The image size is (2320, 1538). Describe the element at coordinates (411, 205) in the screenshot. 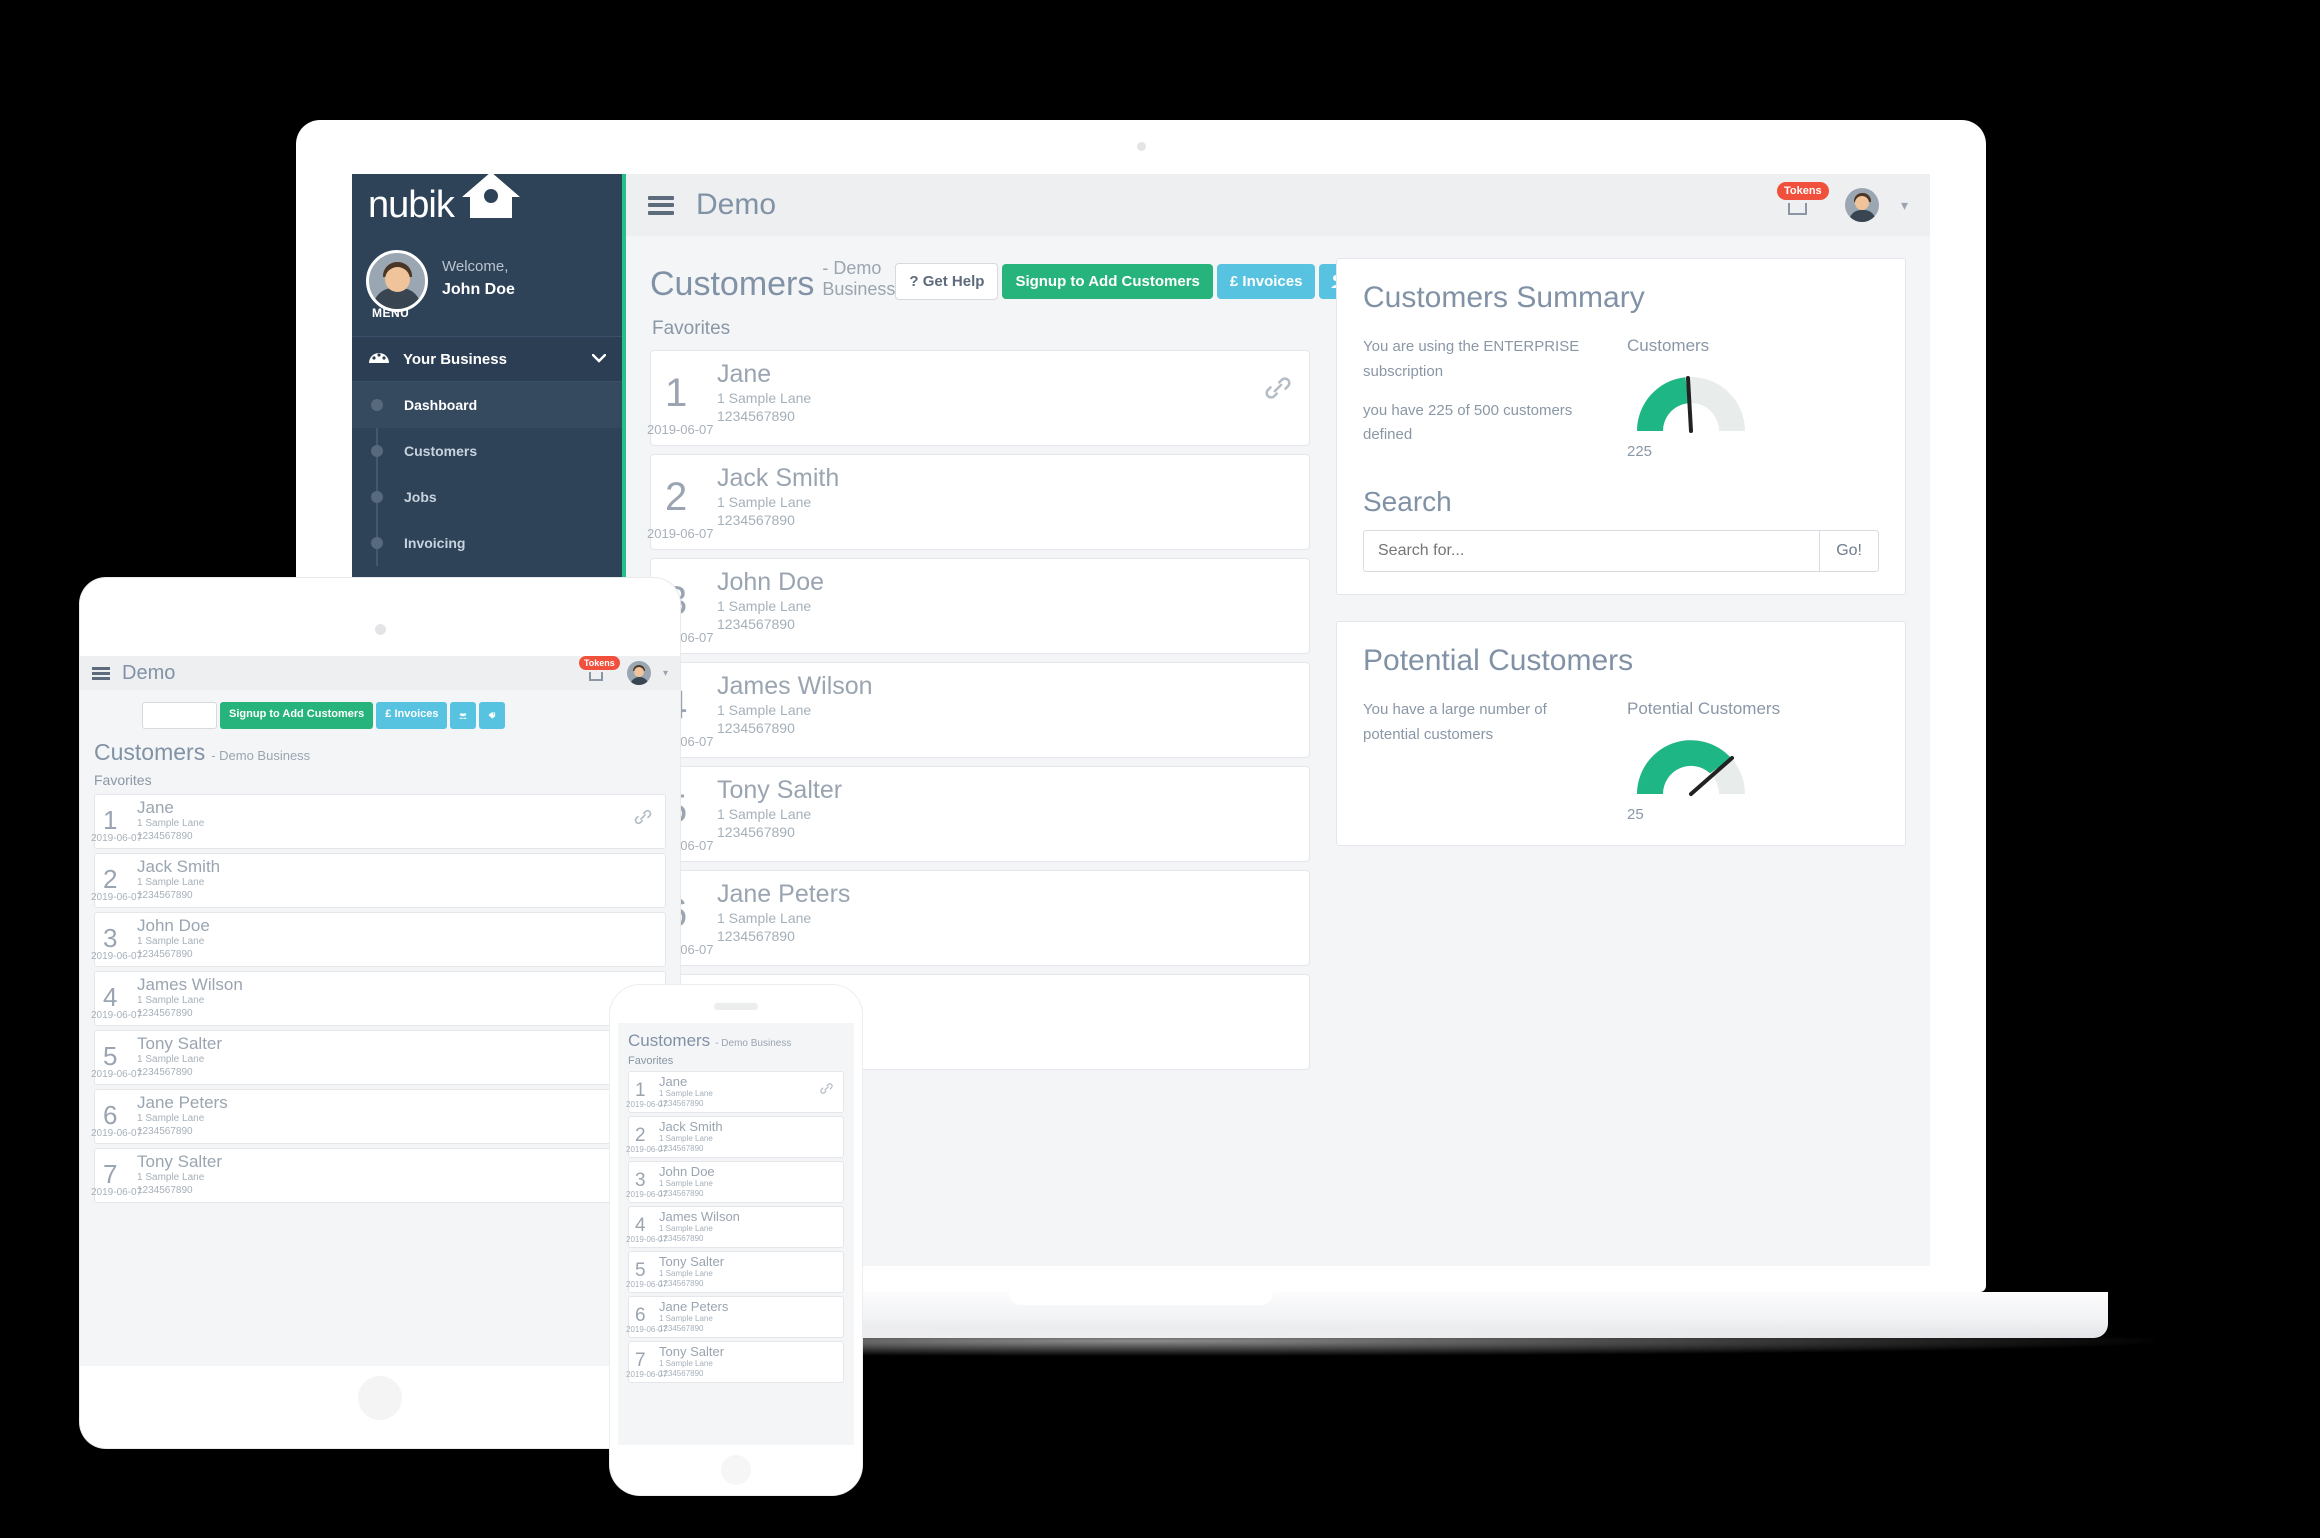

I see `brand-word: nubik` at that location.